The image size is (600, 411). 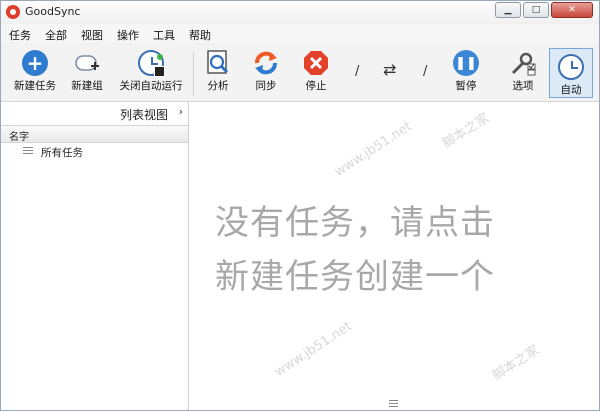 What do you see at coordinates (466, 63) in the screenshot?
I see `pause-icon: ❚❚` at bounding box center [466, 63].